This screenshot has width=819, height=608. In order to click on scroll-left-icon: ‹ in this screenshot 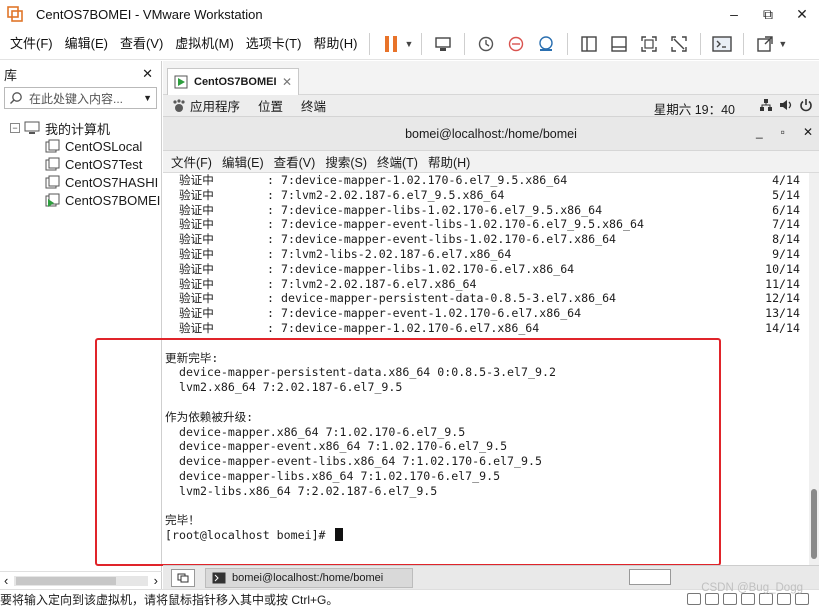, I will do `click(6, 580)`.